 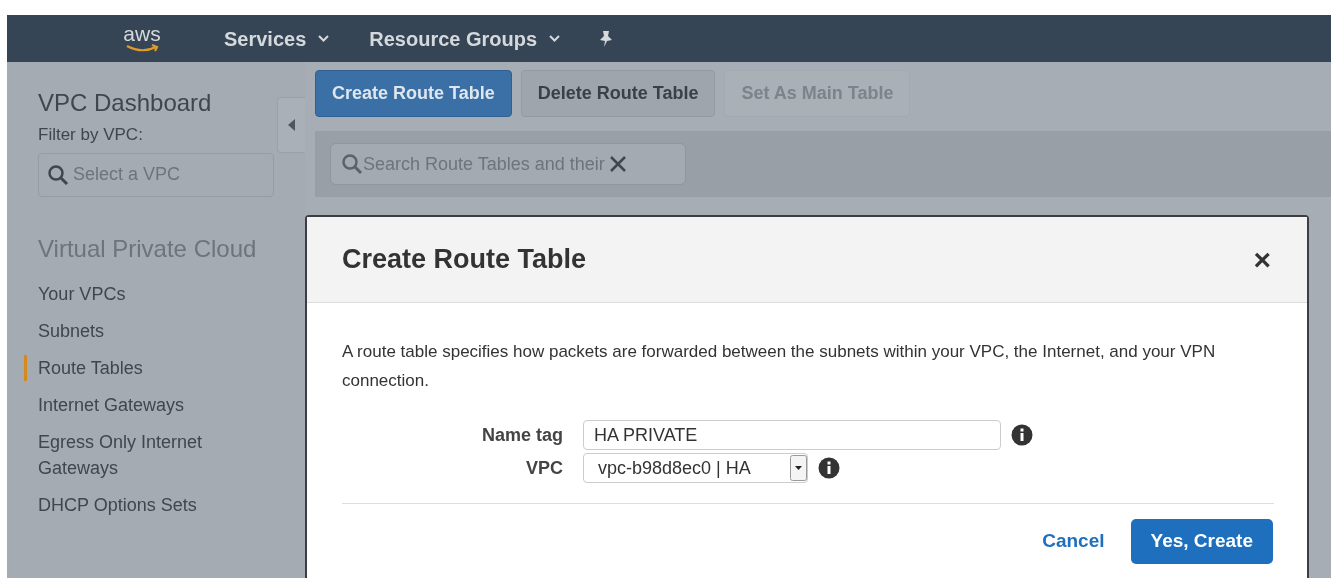 What do you see at coordinates (134, 504) in the screenshot?
I see `sidebar-item: DHCP Options Sets` at bounding box center [134, 504].